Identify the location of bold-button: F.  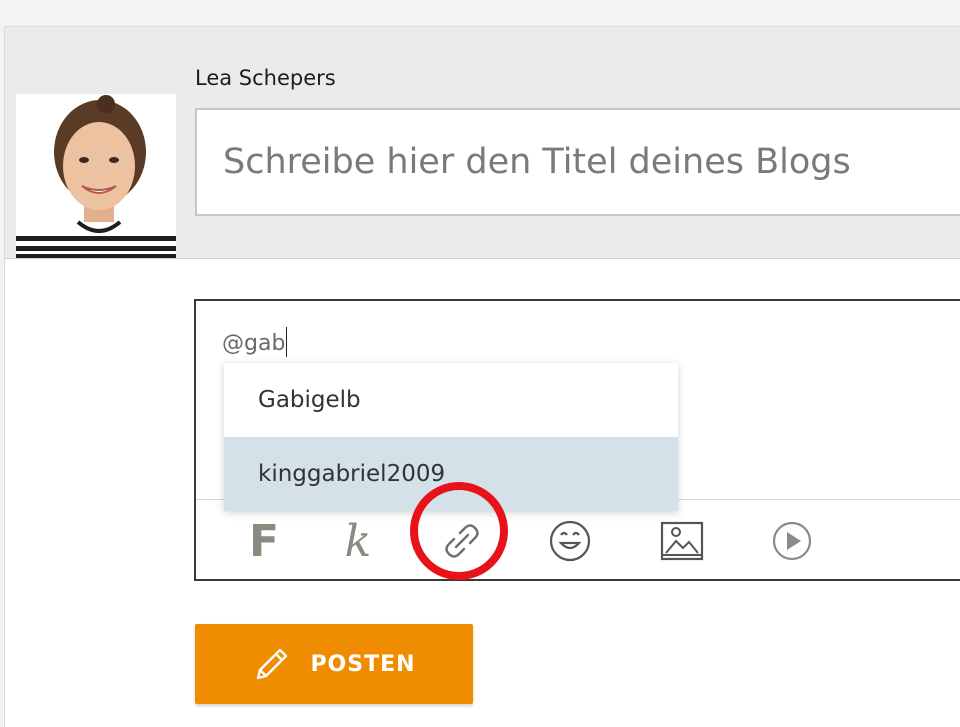
(264, 541).